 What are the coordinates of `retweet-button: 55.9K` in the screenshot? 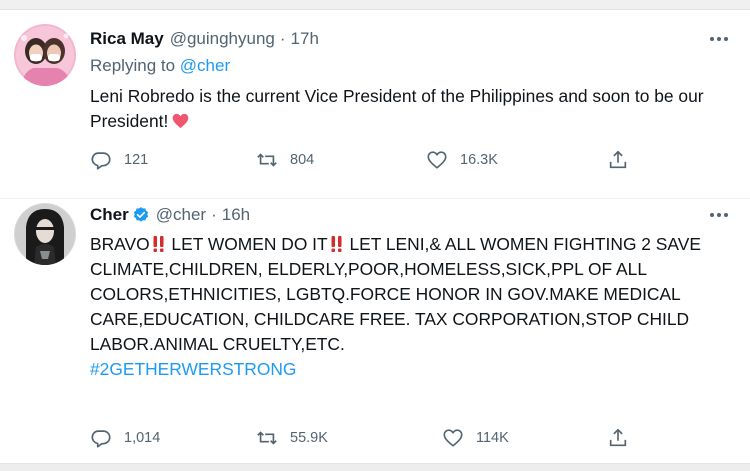 It's located at (292, 438).